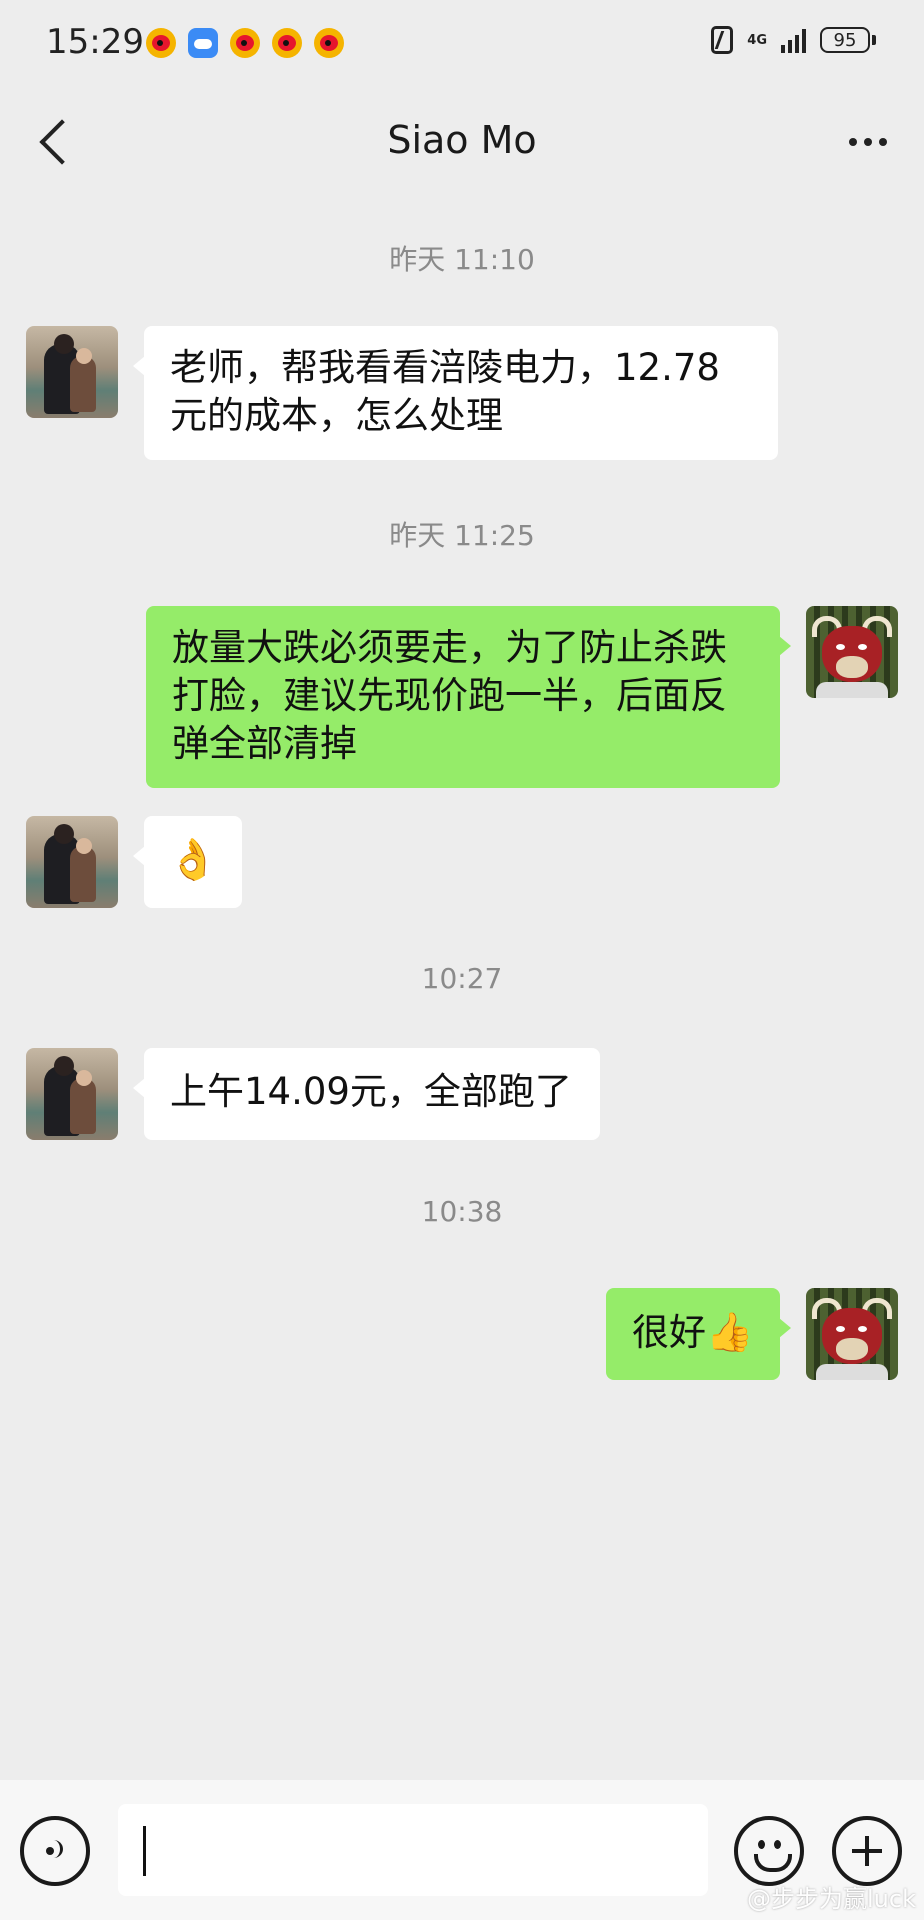  Describe the element at coordinates (462, 140) in the screenshot. I see `chat-title: Siao Mo` at that location.